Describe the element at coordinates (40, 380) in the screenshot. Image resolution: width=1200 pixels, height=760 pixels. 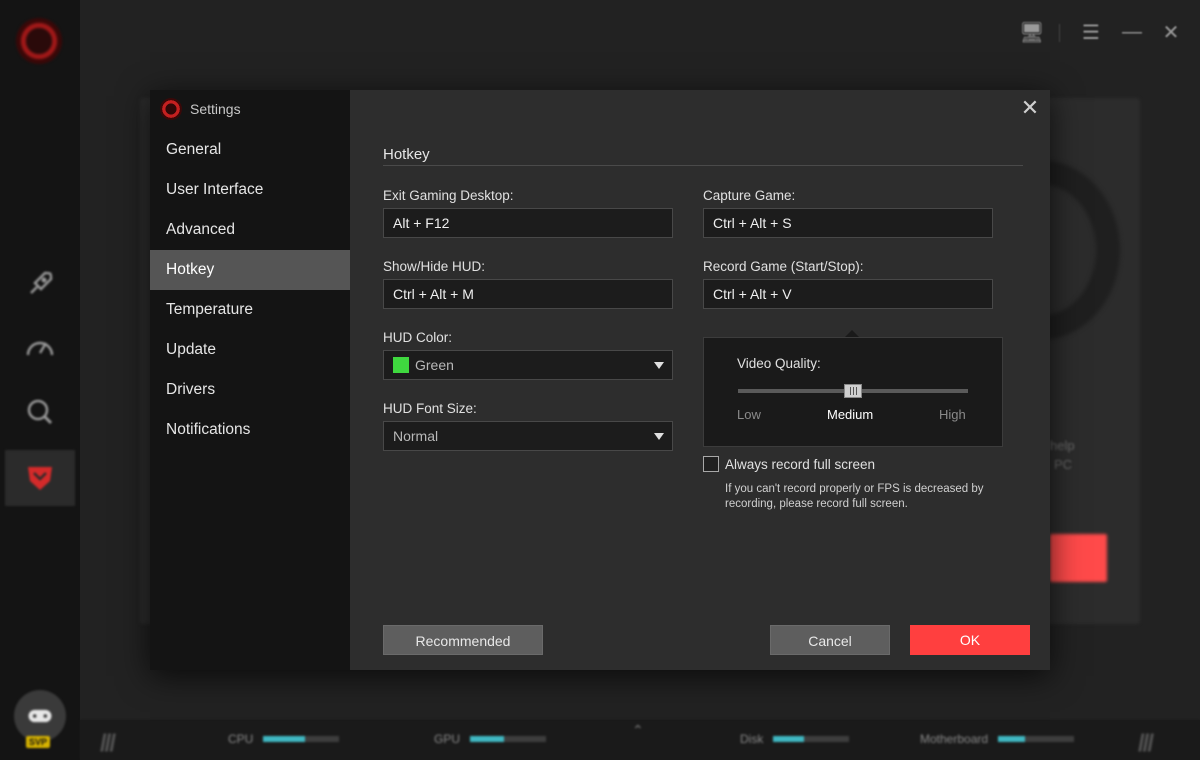
I see `app-sidebar: SVP` at that location.